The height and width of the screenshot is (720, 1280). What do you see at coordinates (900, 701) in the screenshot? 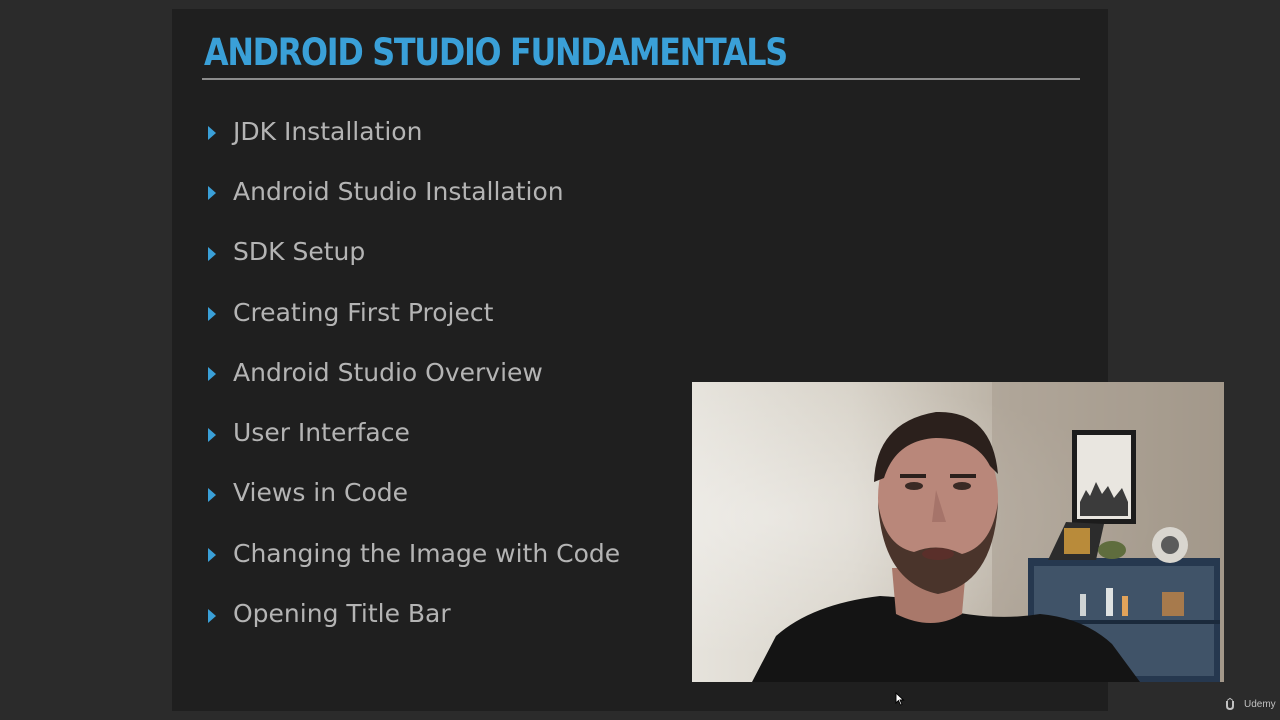
I see `mouse-cursor-icon` at bounding box center [900, 701].